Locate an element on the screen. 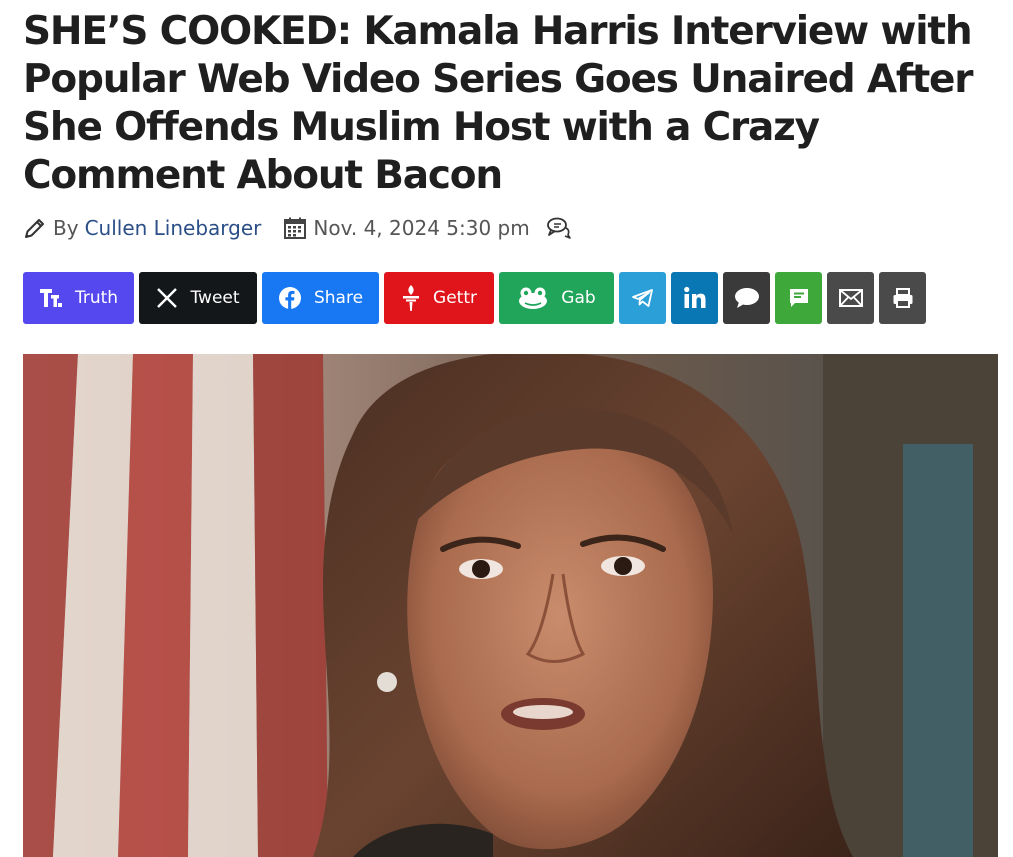  telegram-icon is located at coordinates (642, 298).